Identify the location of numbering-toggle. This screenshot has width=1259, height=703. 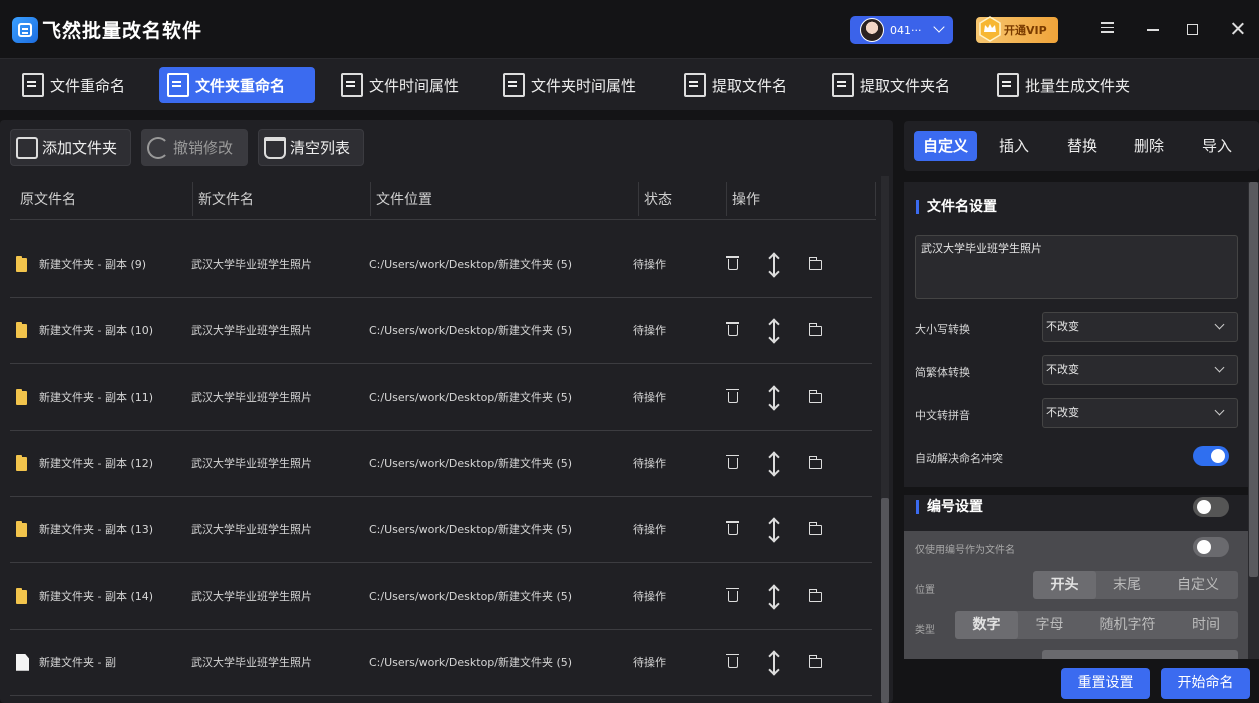
(1211, 507).